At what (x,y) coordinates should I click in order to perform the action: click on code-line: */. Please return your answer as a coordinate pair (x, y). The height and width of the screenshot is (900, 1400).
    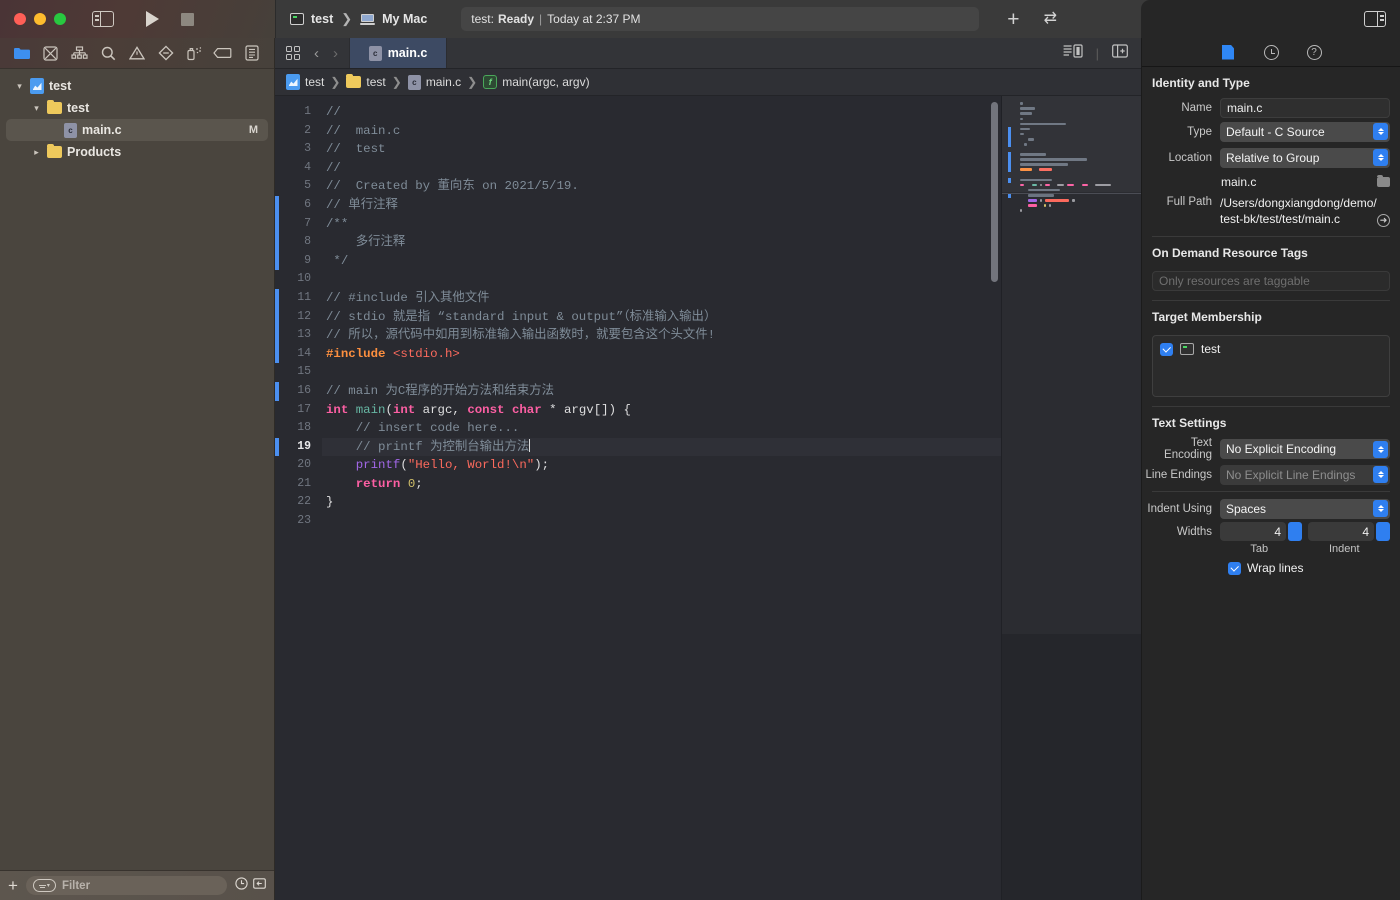
    Looking at the image, I should click on (661, 261).